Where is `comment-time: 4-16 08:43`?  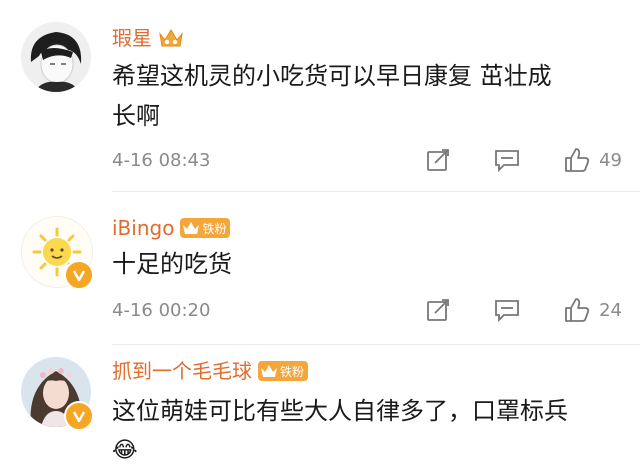
comment-time: 4-16 08:43 is located at coordinates (161, 160).